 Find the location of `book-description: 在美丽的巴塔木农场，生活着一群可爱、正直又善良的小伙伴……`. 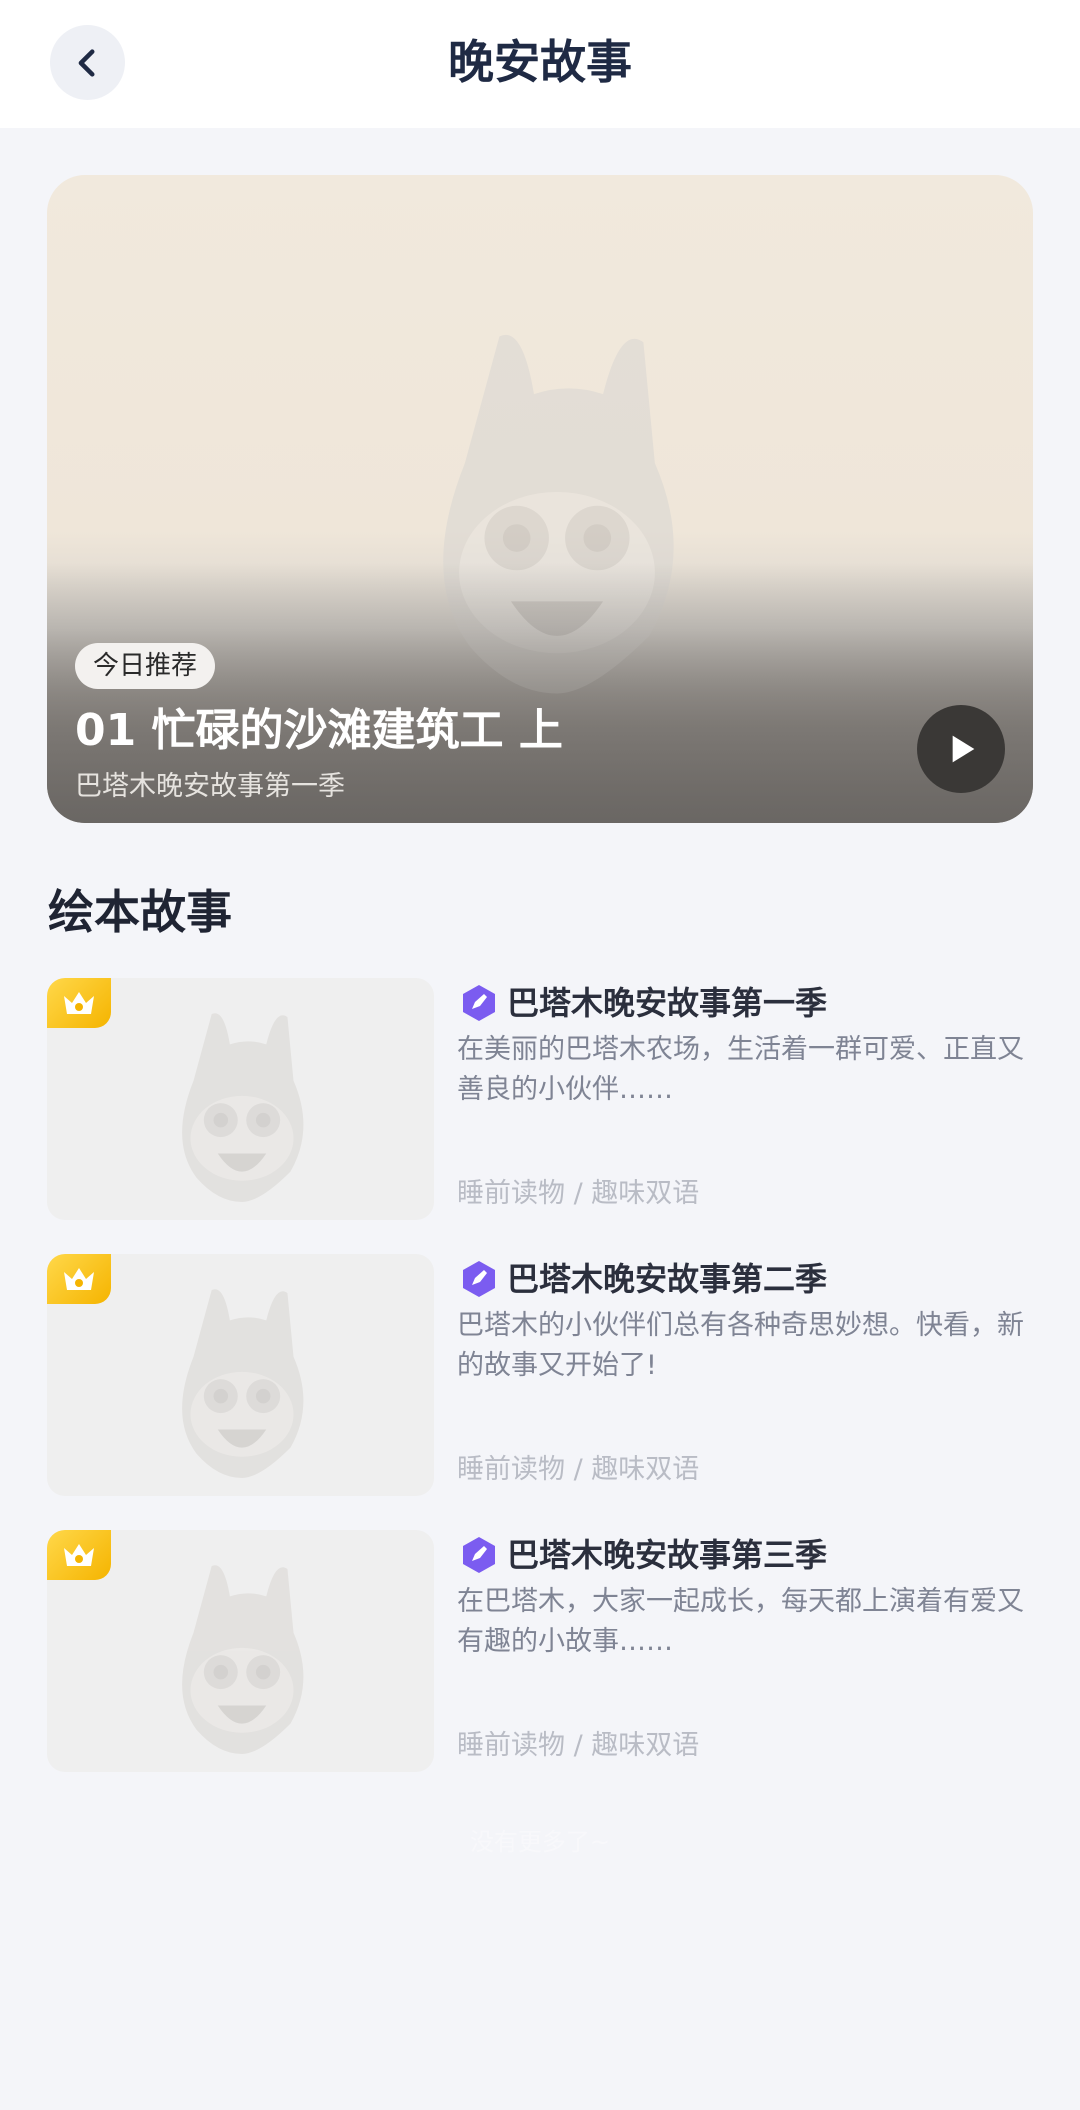

book-description: 在美丽的巴塔木农场，生活着一群可爱、正直又善良的小伙伴…… is located at coordinates (740, 1069).